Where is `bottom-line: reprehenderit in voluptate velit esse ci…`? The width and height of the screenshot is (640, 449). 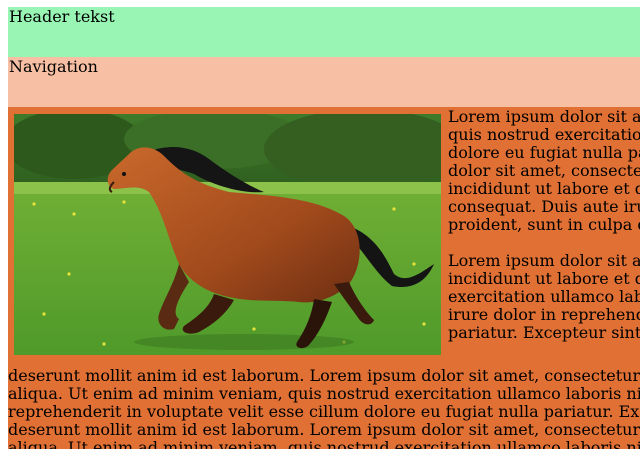
bottom-line: reprehenderit in voluptate velit esse ci… is located at coordinates (324, 411).